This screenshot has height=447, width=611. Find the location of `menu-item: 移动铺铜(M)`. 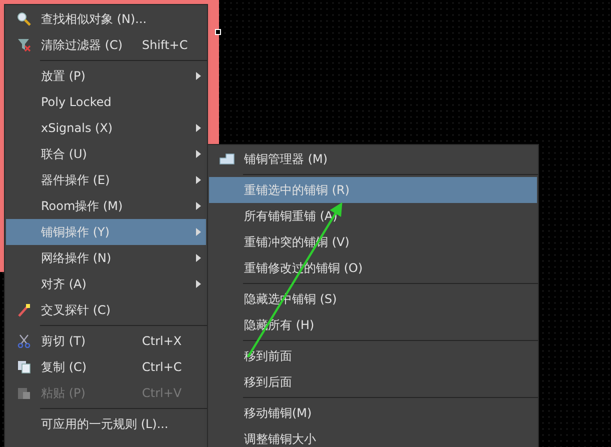

menu-item: 移动铺铜(M) is located at coordinates (373, 413).